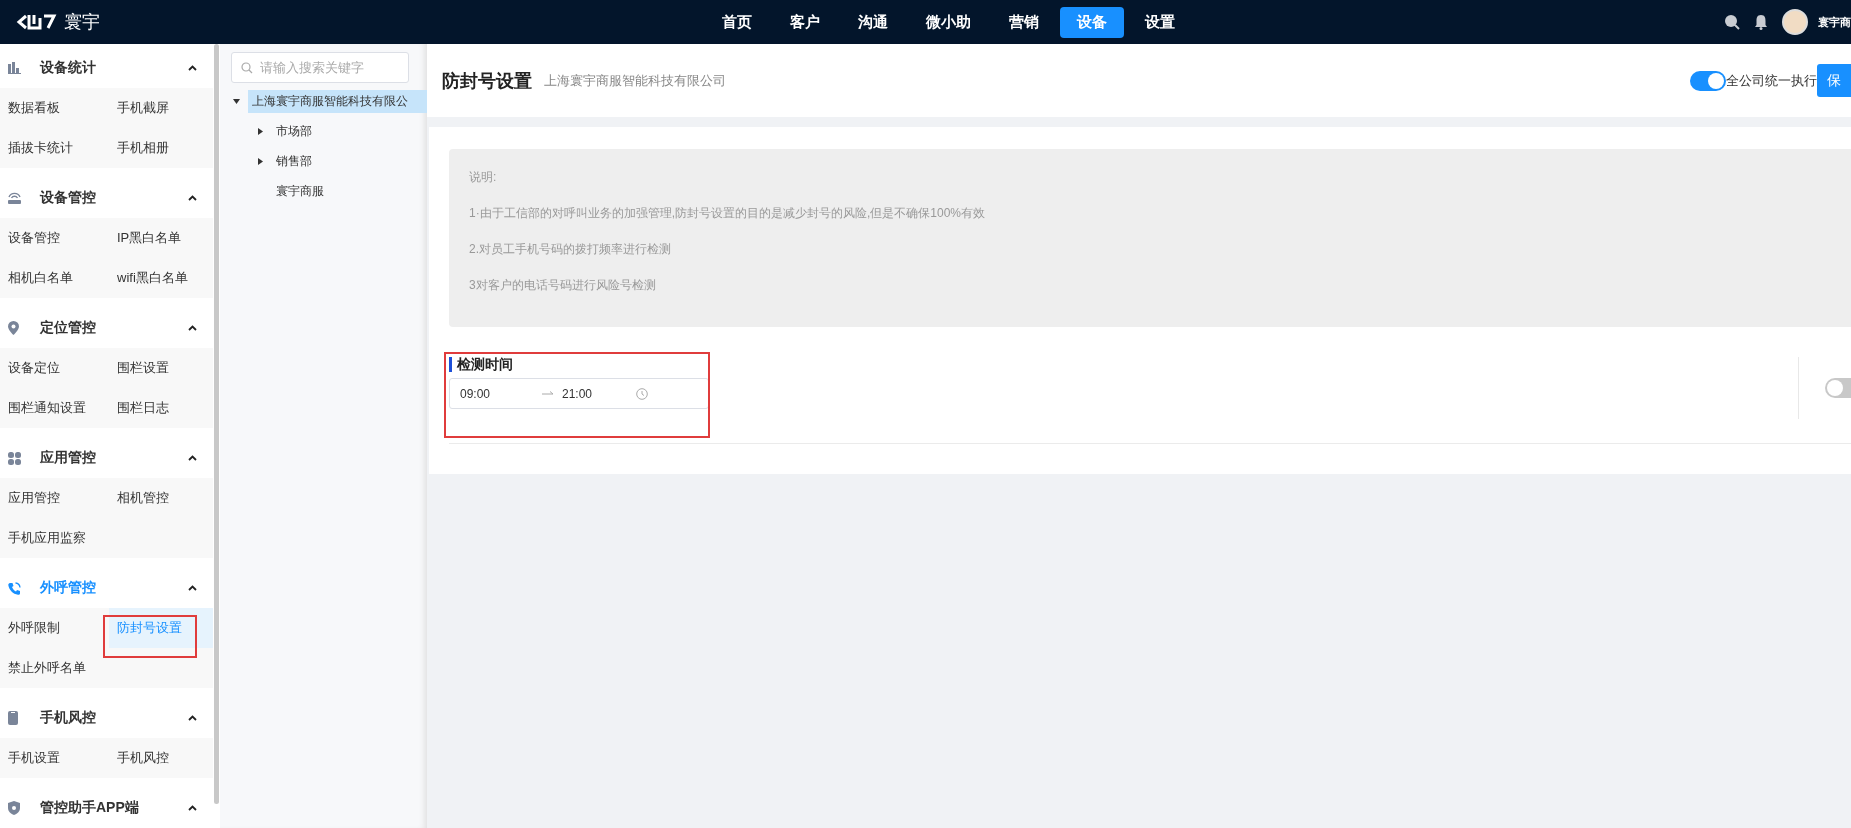  Describe the element at coordinates (13, 718) in the screenshot. I see `mobile-phone-icon` at that location.